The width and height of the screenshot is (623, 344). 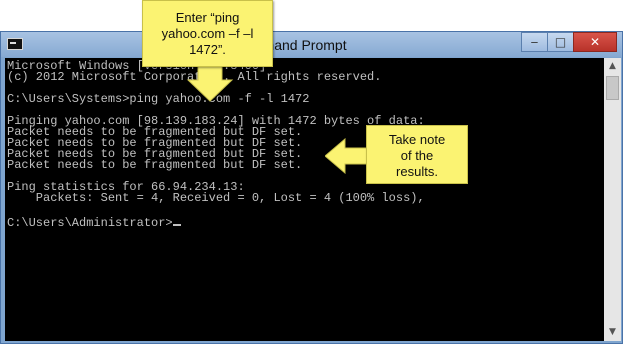 What do you see at coordinates (207, 17) in the screenshot?
I see `callout-line: Enter “ping` at bounding box center [207, 17].